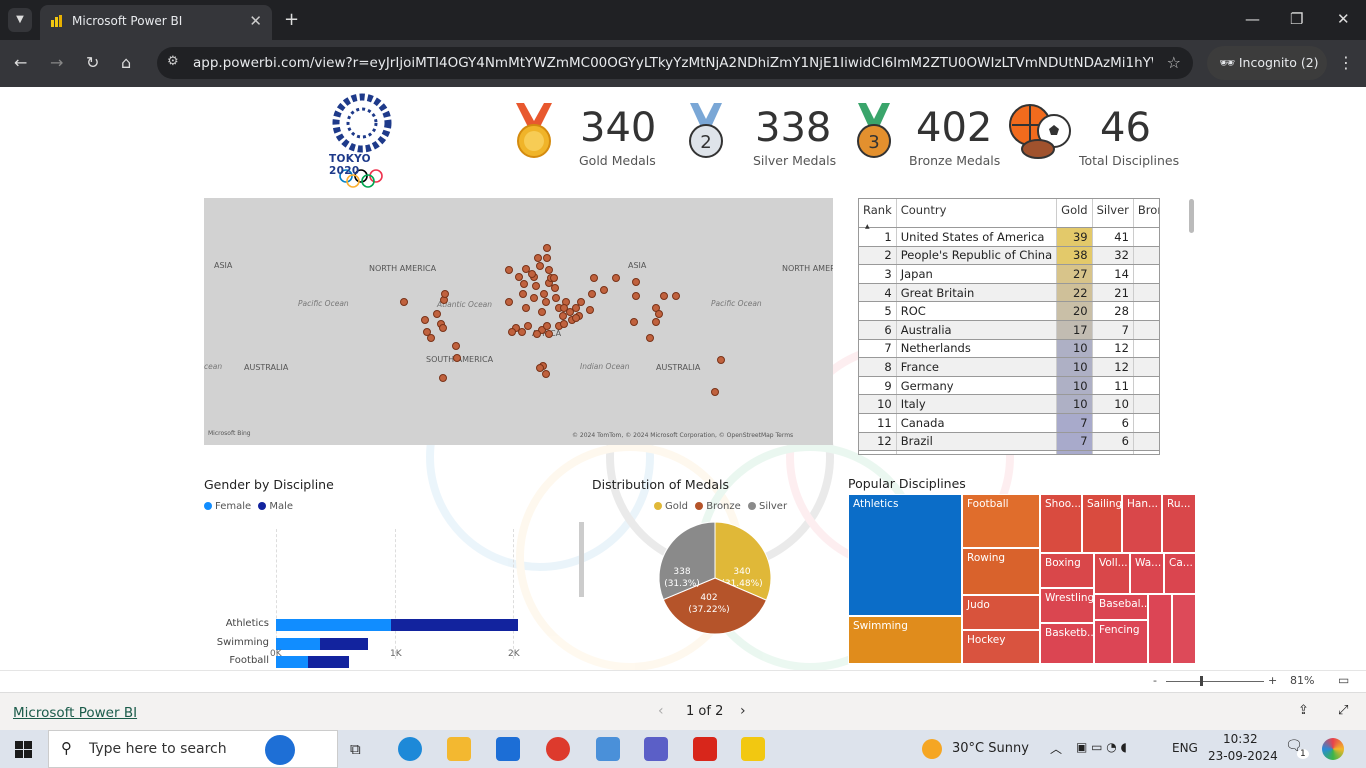  I want to click on powerbi-link: Microsoft Power BI, so click(75, 713).